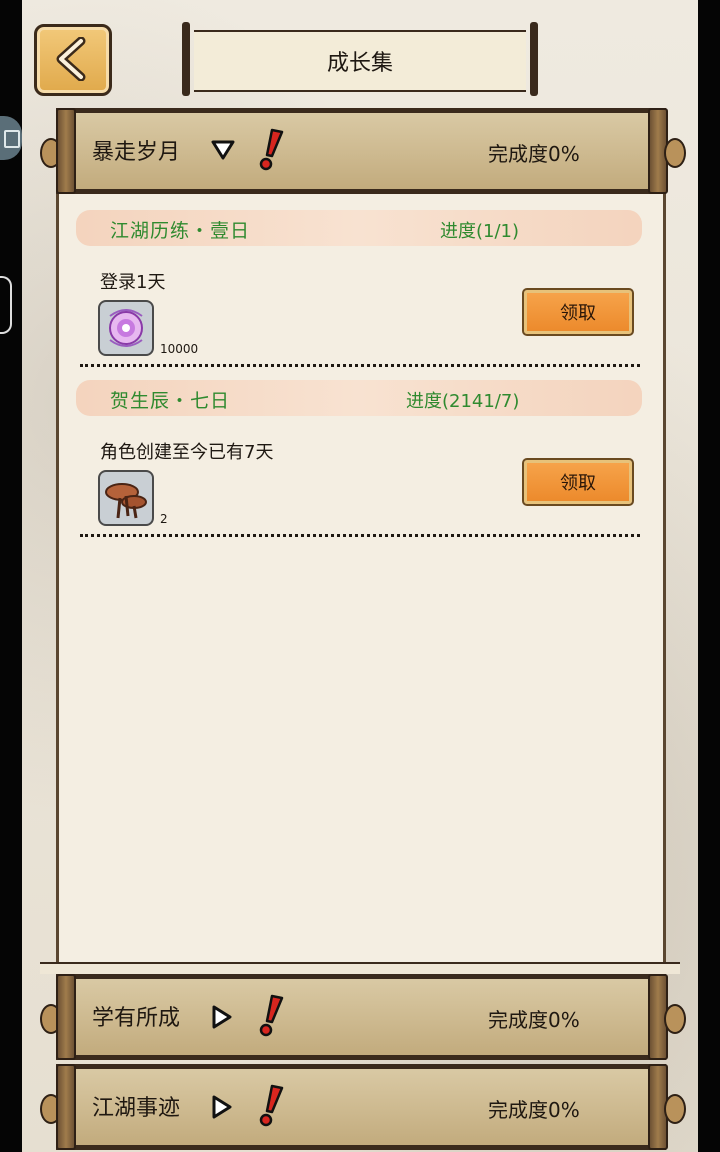 Image resolution: width=720 pixels, height=1152 pixels. Describe the element at coordinates (463, 401) in the screenshot. I see `task-progress: 进度(2141/7)` at that location.